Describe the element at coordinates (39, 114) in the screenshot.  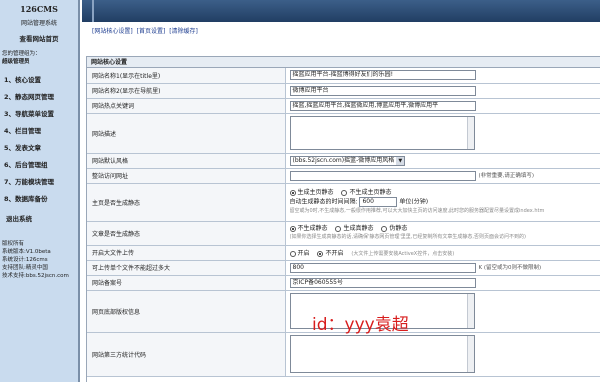
I see `sidebar-item-nav-menu: 3、导航菜单设置` at that location.